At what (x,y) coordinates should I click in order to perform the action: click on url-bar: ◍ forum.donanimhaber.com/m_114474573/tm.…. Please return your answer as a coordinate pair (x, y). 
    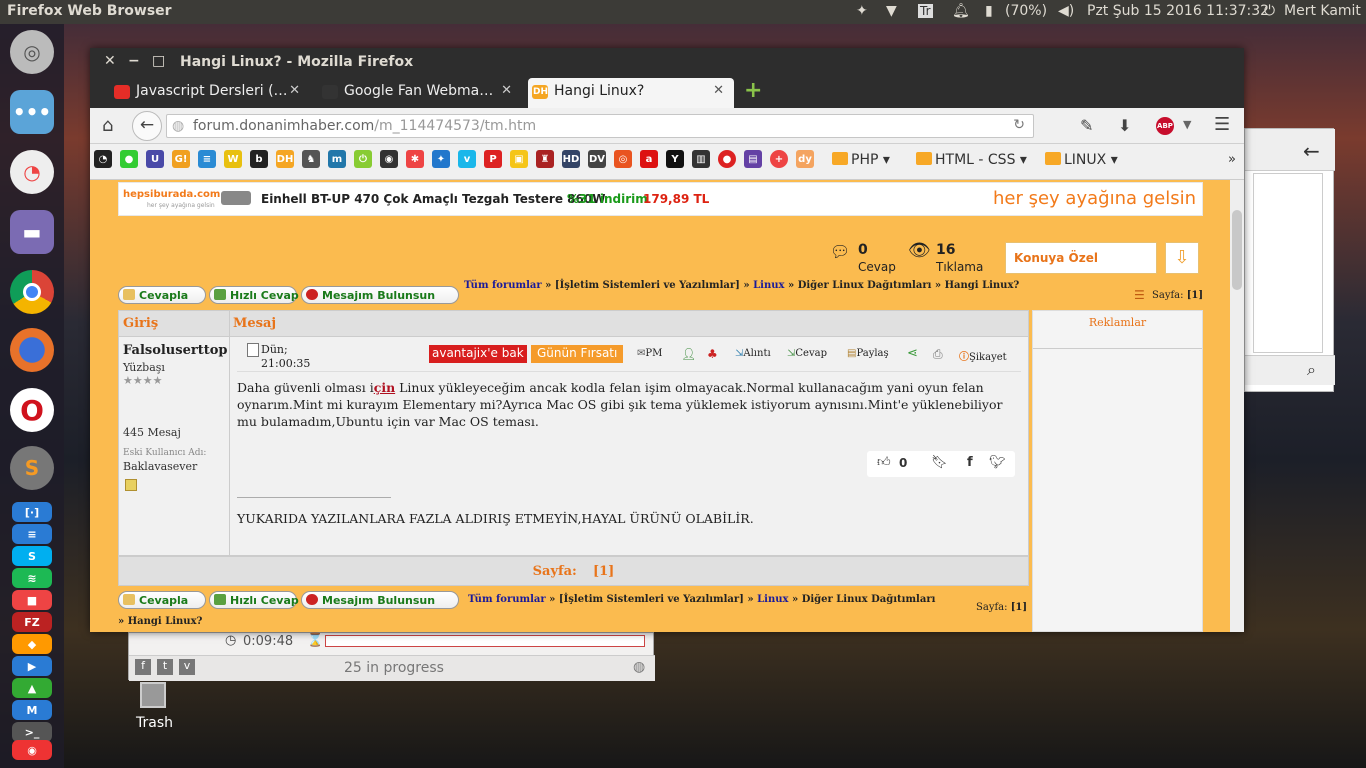
    Looking at the image, I should click on (600, 126).